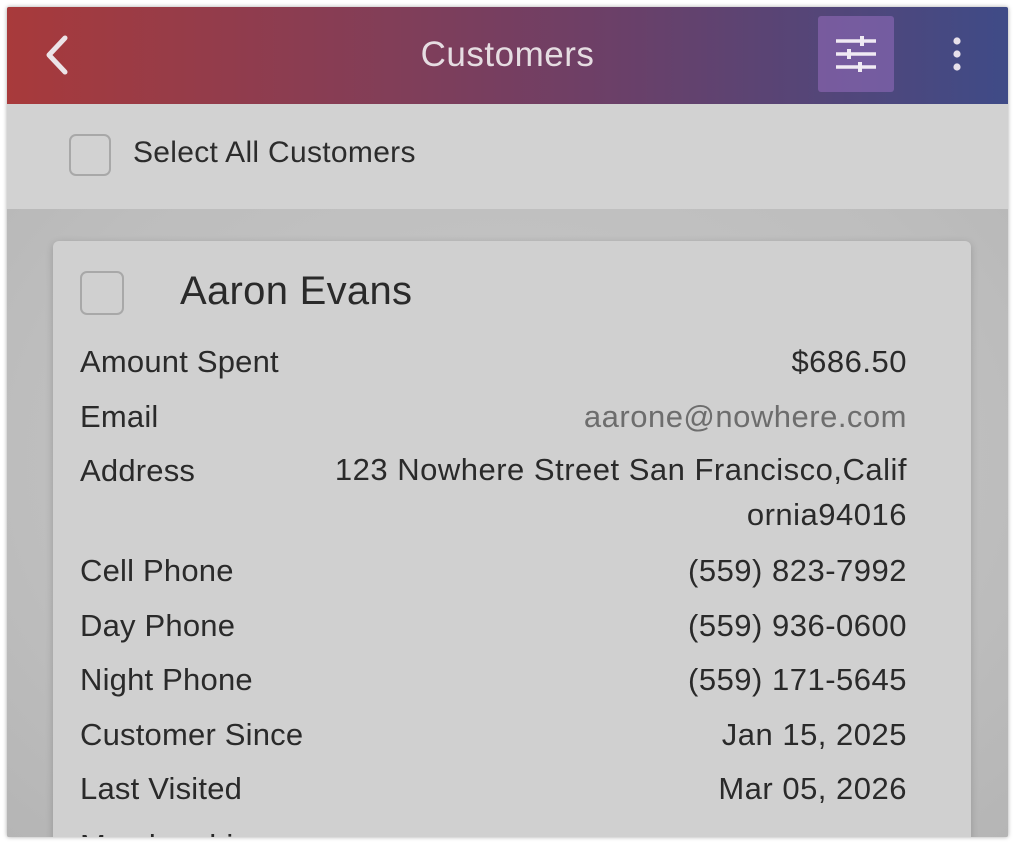 The height and width of the screenshot is (845, 1016). I want to click on customer-name: Aaron Evans, so click(296, 291).